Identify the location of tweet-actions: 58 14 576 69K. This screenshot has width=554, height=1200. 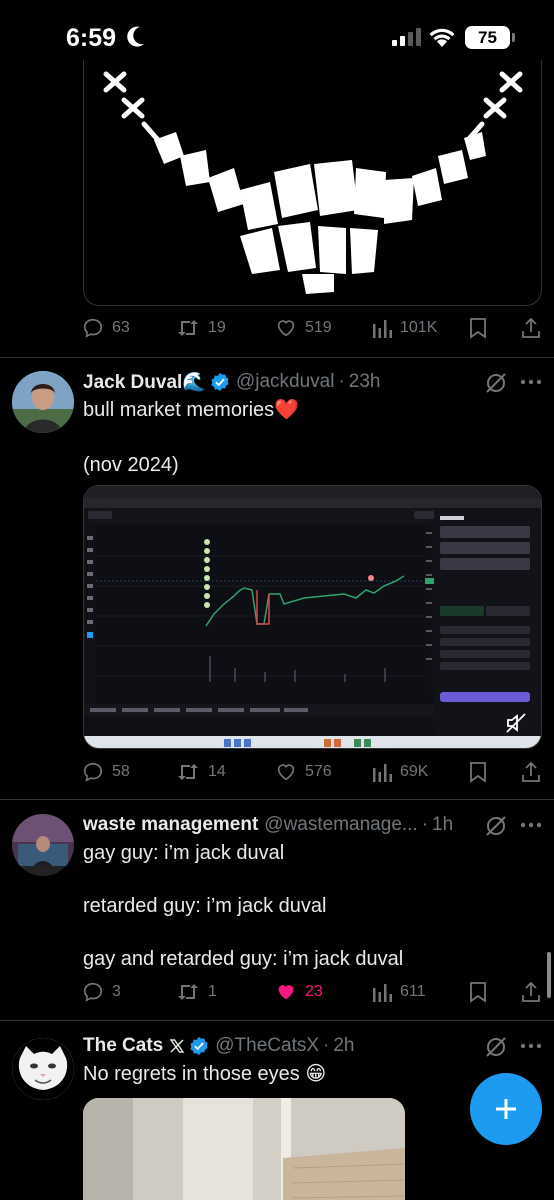
(312, 772).